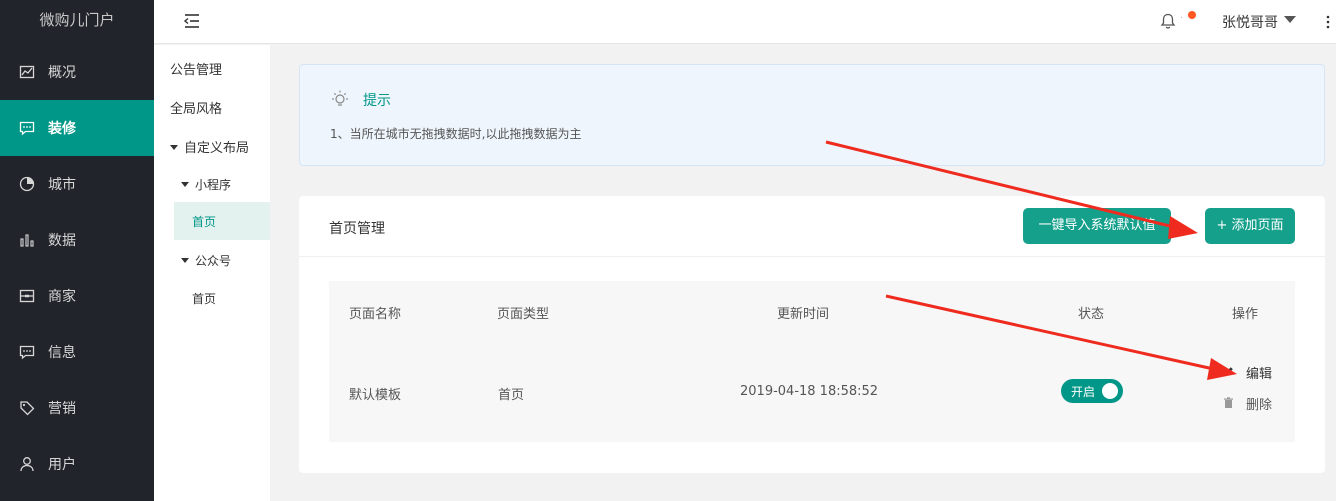 The image size is (1336, 501). What do you see at coordinates (62, 241) in the screenshot?
I see `sidebar-item-label: 数据` at bounding box center [62, 241].